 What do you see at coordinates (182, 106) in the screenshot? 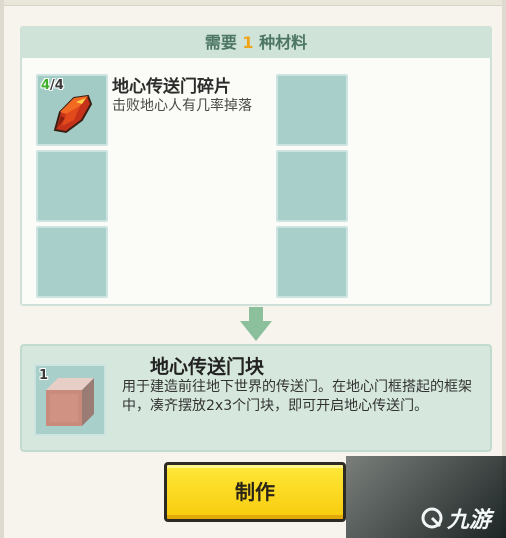
I see `material-description: 击败地心人有几率掉落` at bounding box center [182, 106].